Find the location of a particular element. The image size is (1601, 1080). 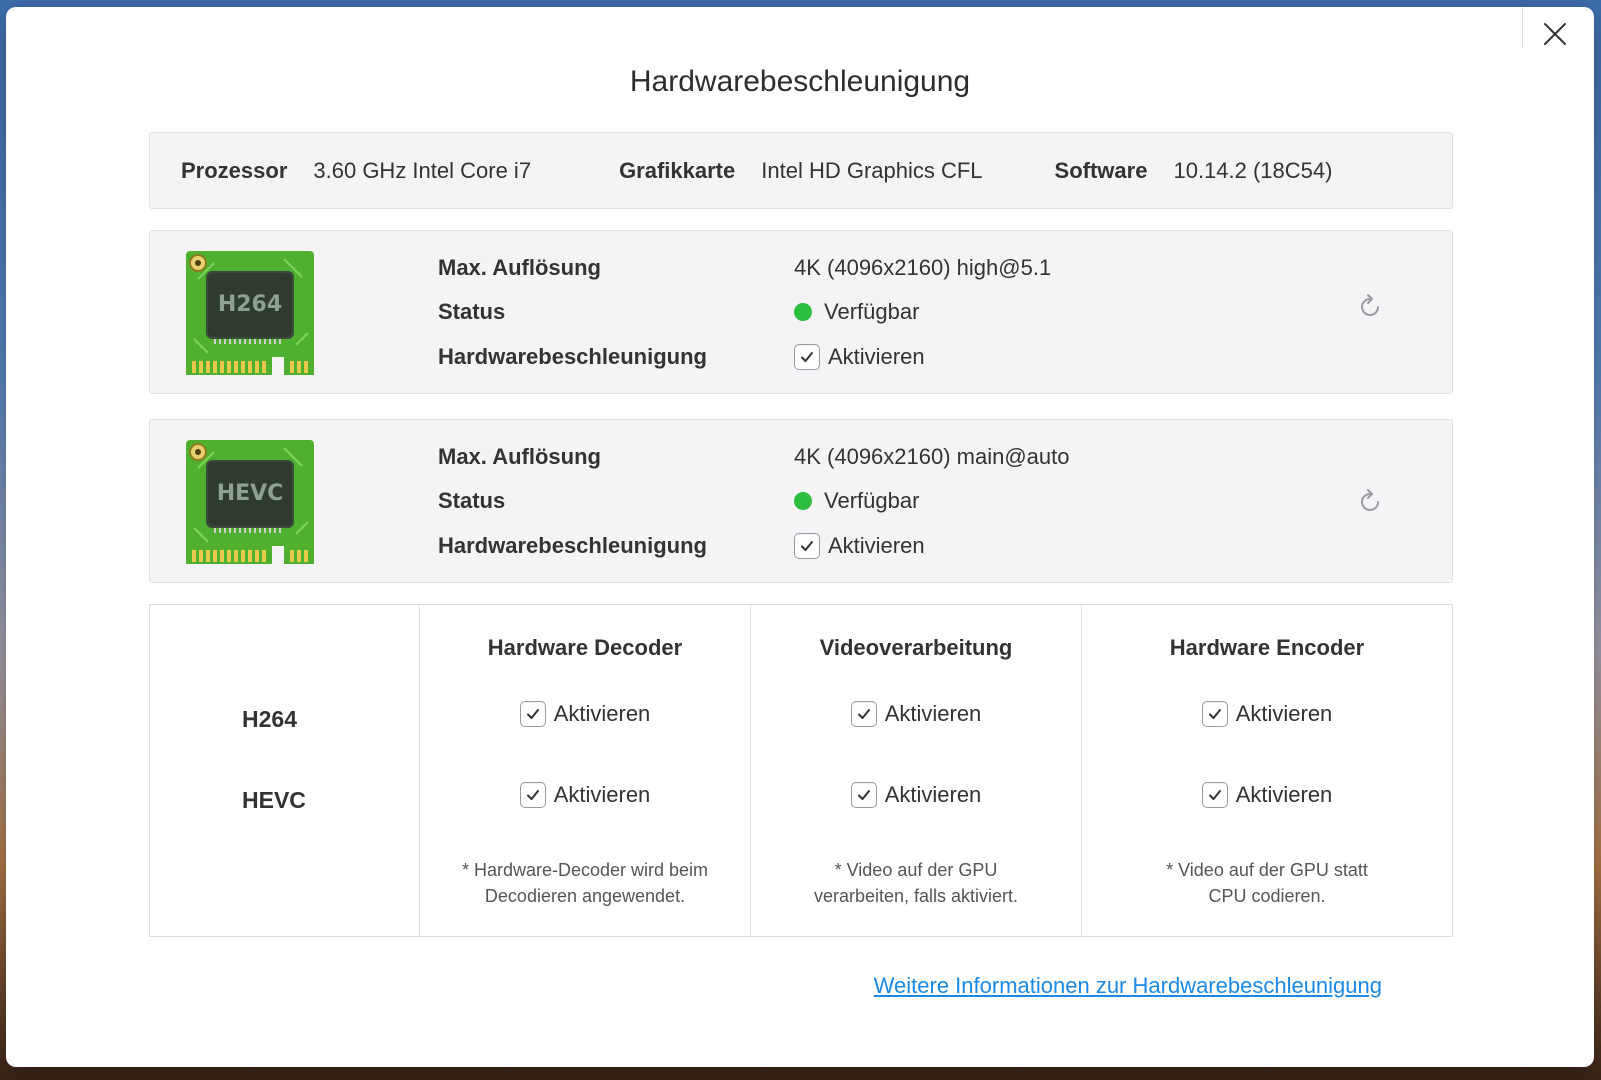

encoder-hevc-label: Aktivieren is located at coordinates (1284, 795).